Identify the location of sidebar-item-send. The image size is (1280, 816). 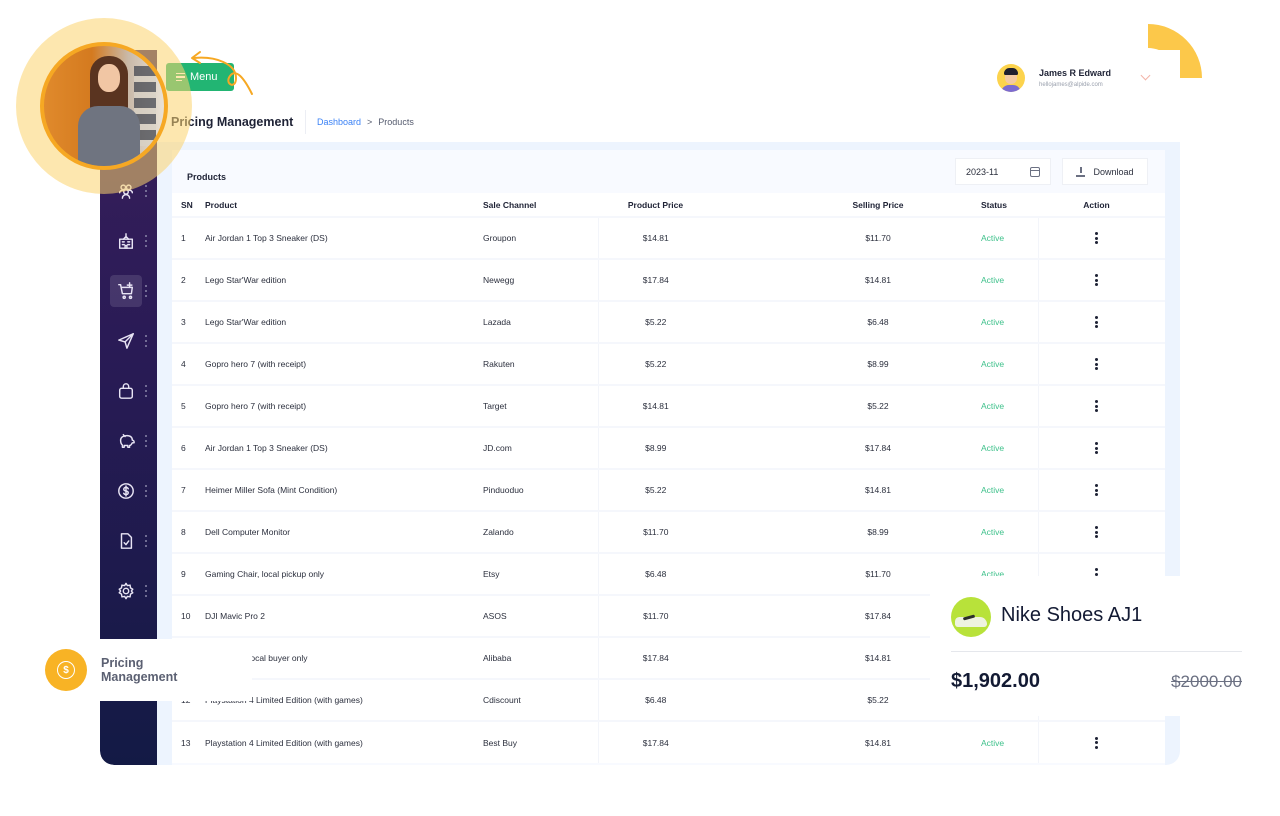
(126, 341).